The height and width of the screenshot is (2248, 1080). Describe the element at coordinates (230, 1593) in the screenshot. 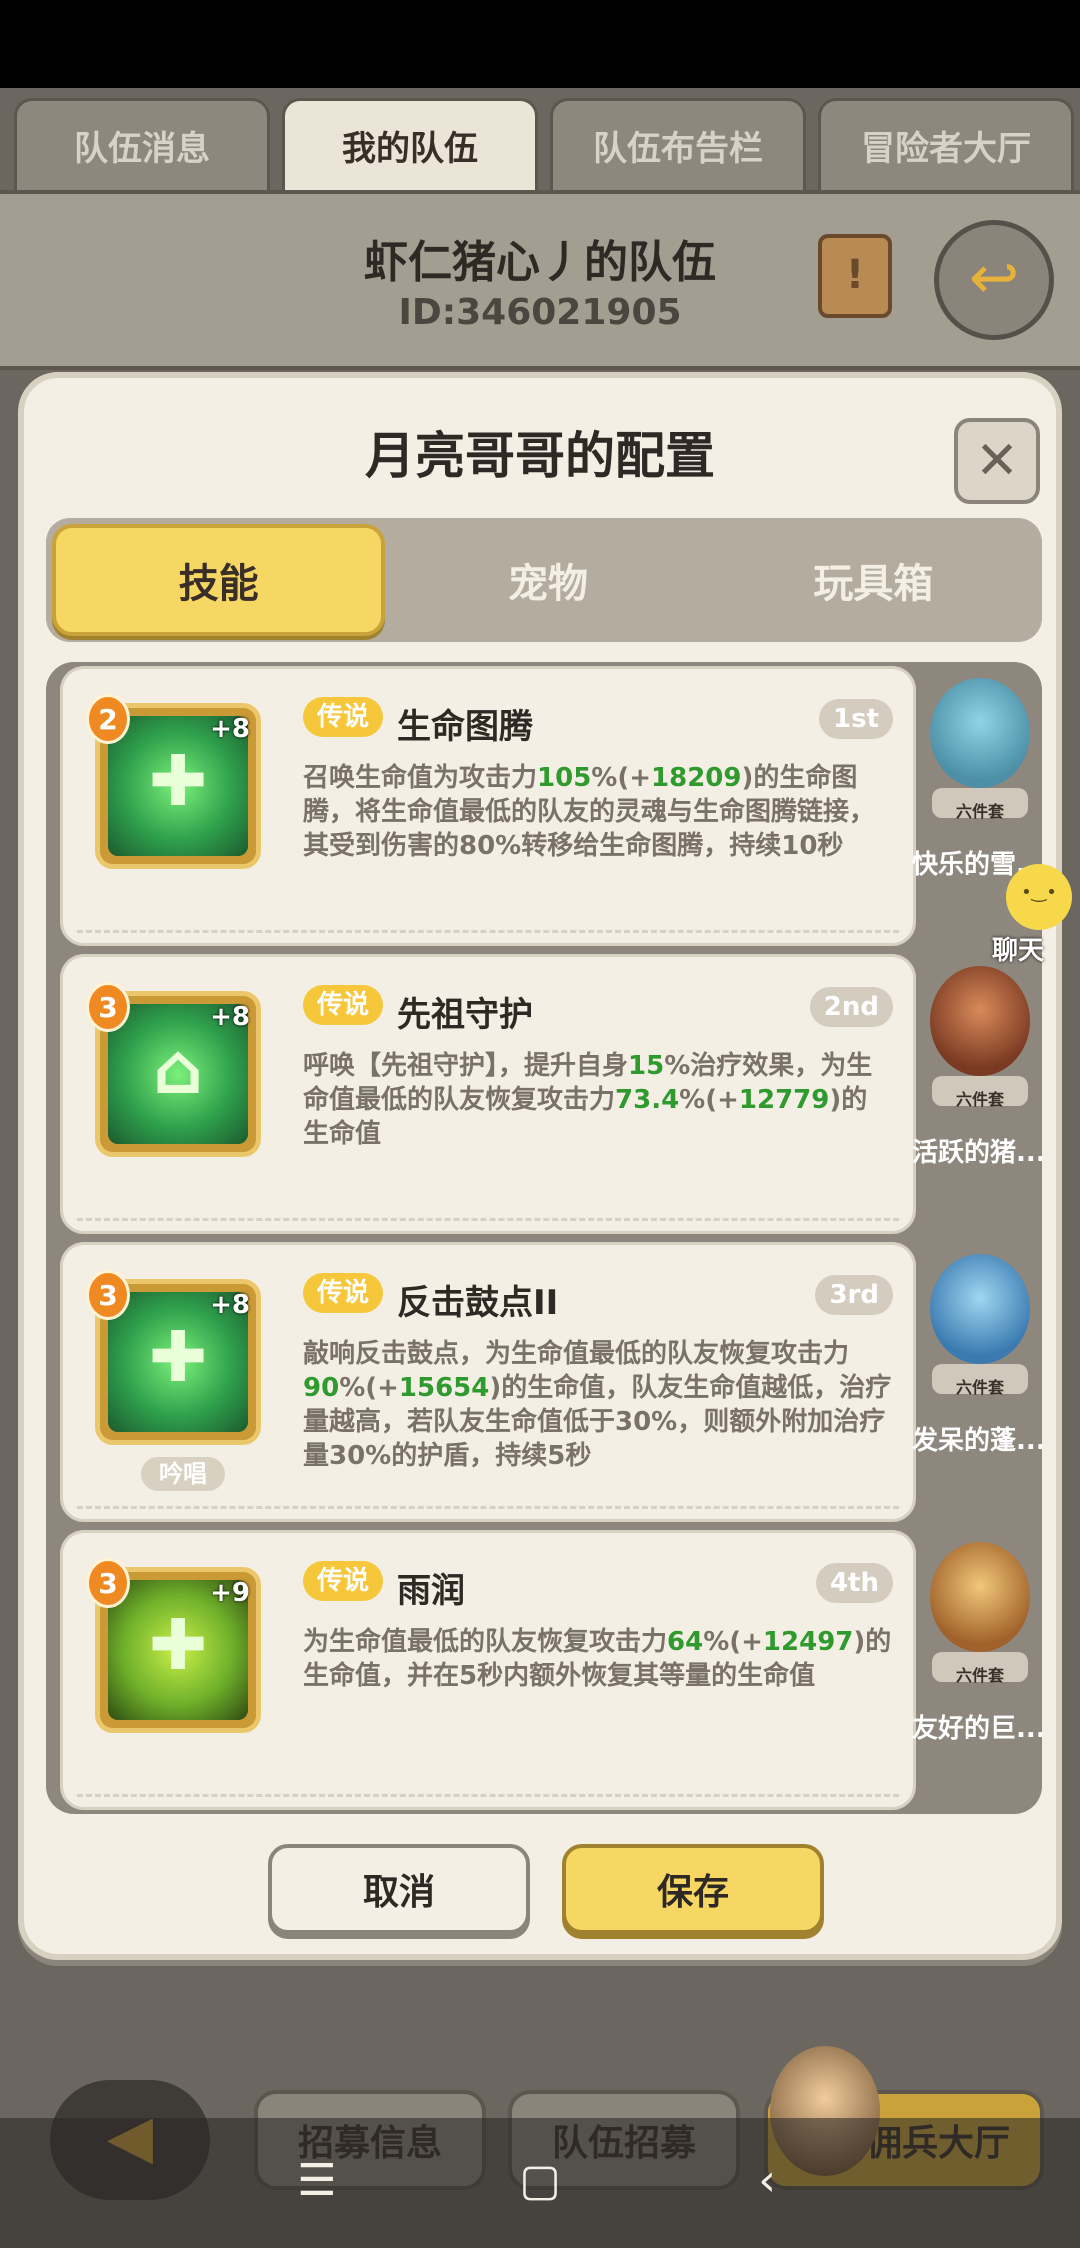

I see `skill-plus: +9` at that location.